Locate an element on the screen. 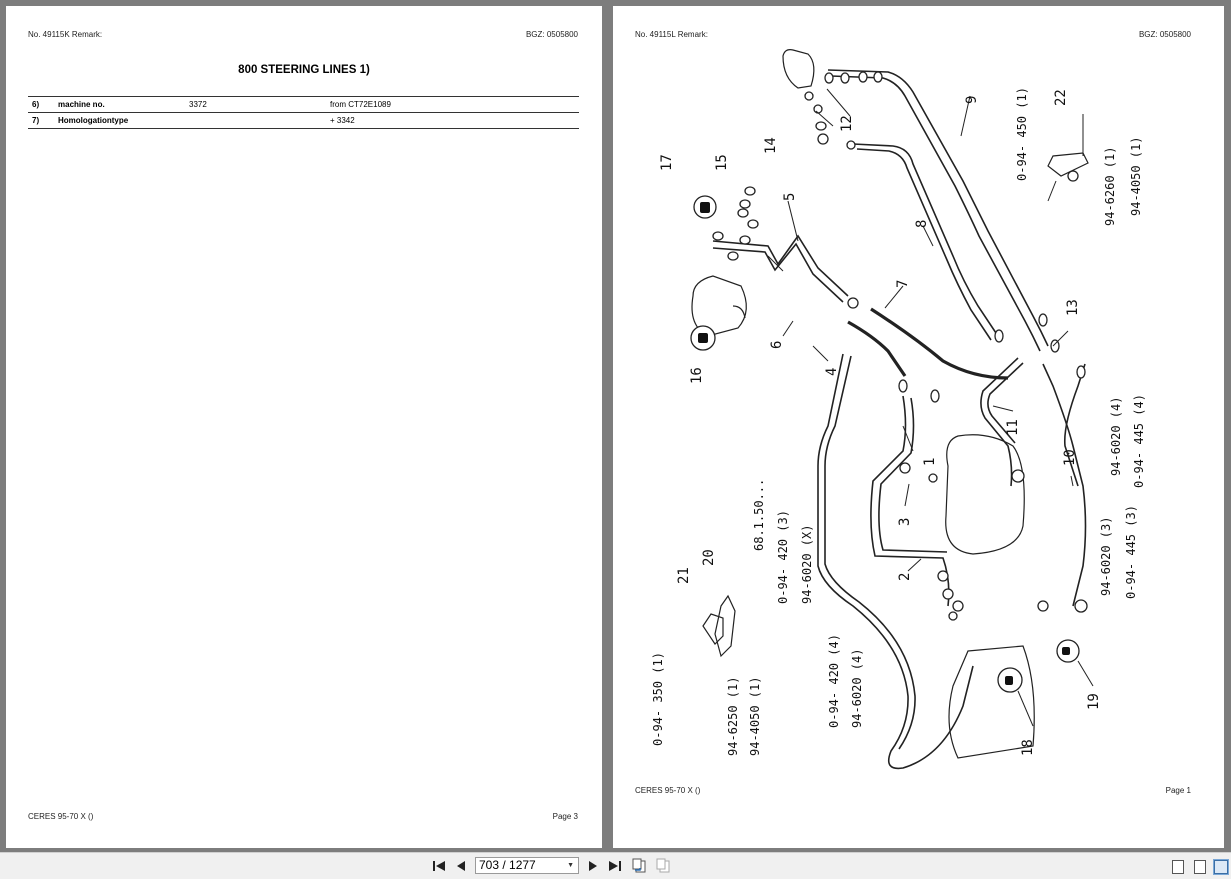 This screenshot has width=1231, height=879. row-label: Homologationtype is located at coordinates (120, 120).